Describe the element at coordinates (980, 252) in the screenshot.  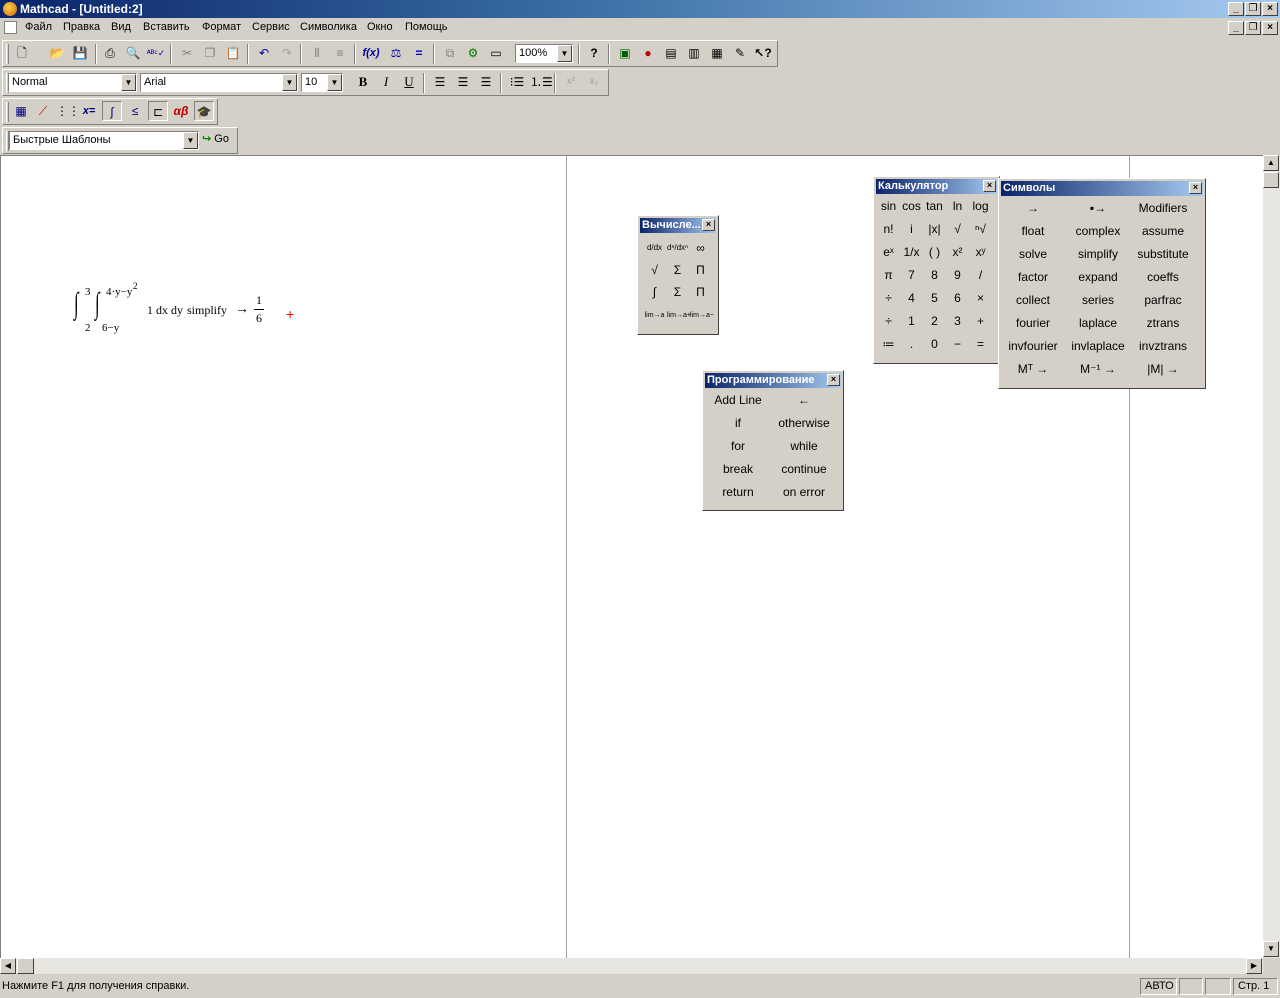
I see `calculator-key-button: xʸ` at that location.